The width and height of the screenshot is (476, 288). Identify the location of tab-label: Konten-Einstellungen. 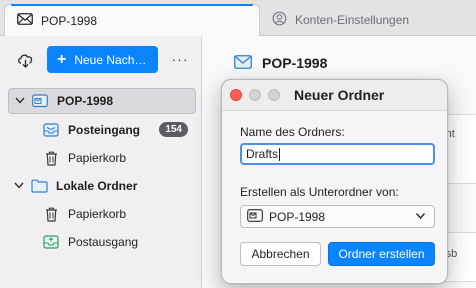
(352, 20).